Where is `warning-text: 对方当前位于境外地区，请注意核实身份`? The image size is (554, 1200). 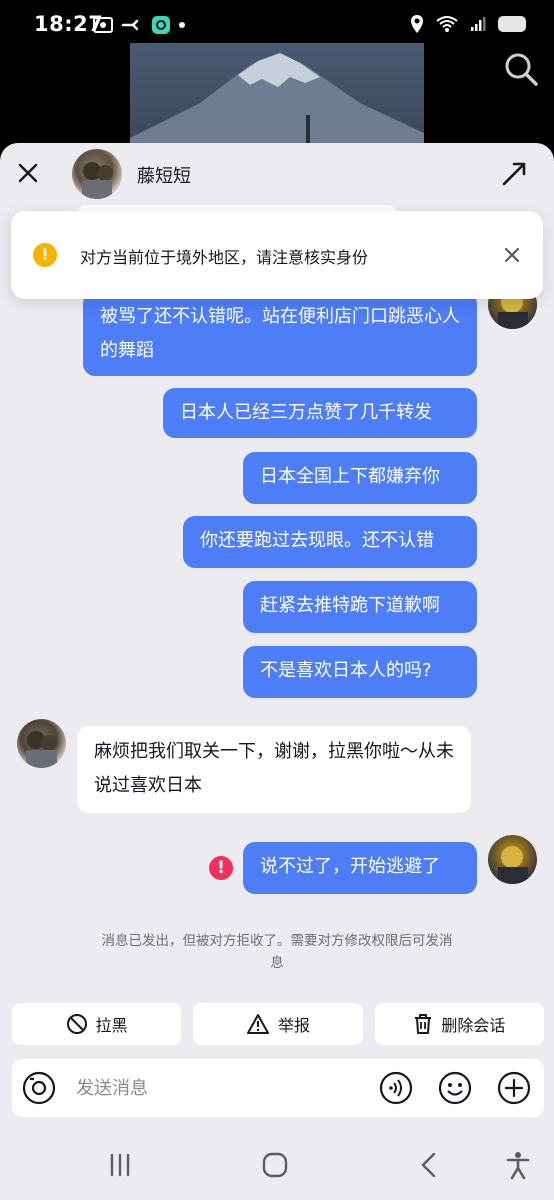
warning-text: 对方当前位于境外地区，请注意核实身份 is located at coordinates (224, 257).